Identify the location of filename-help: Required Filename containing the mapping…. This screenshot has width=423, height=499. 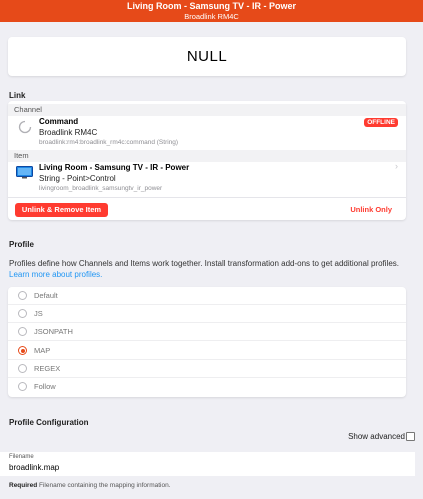
(90, 485).